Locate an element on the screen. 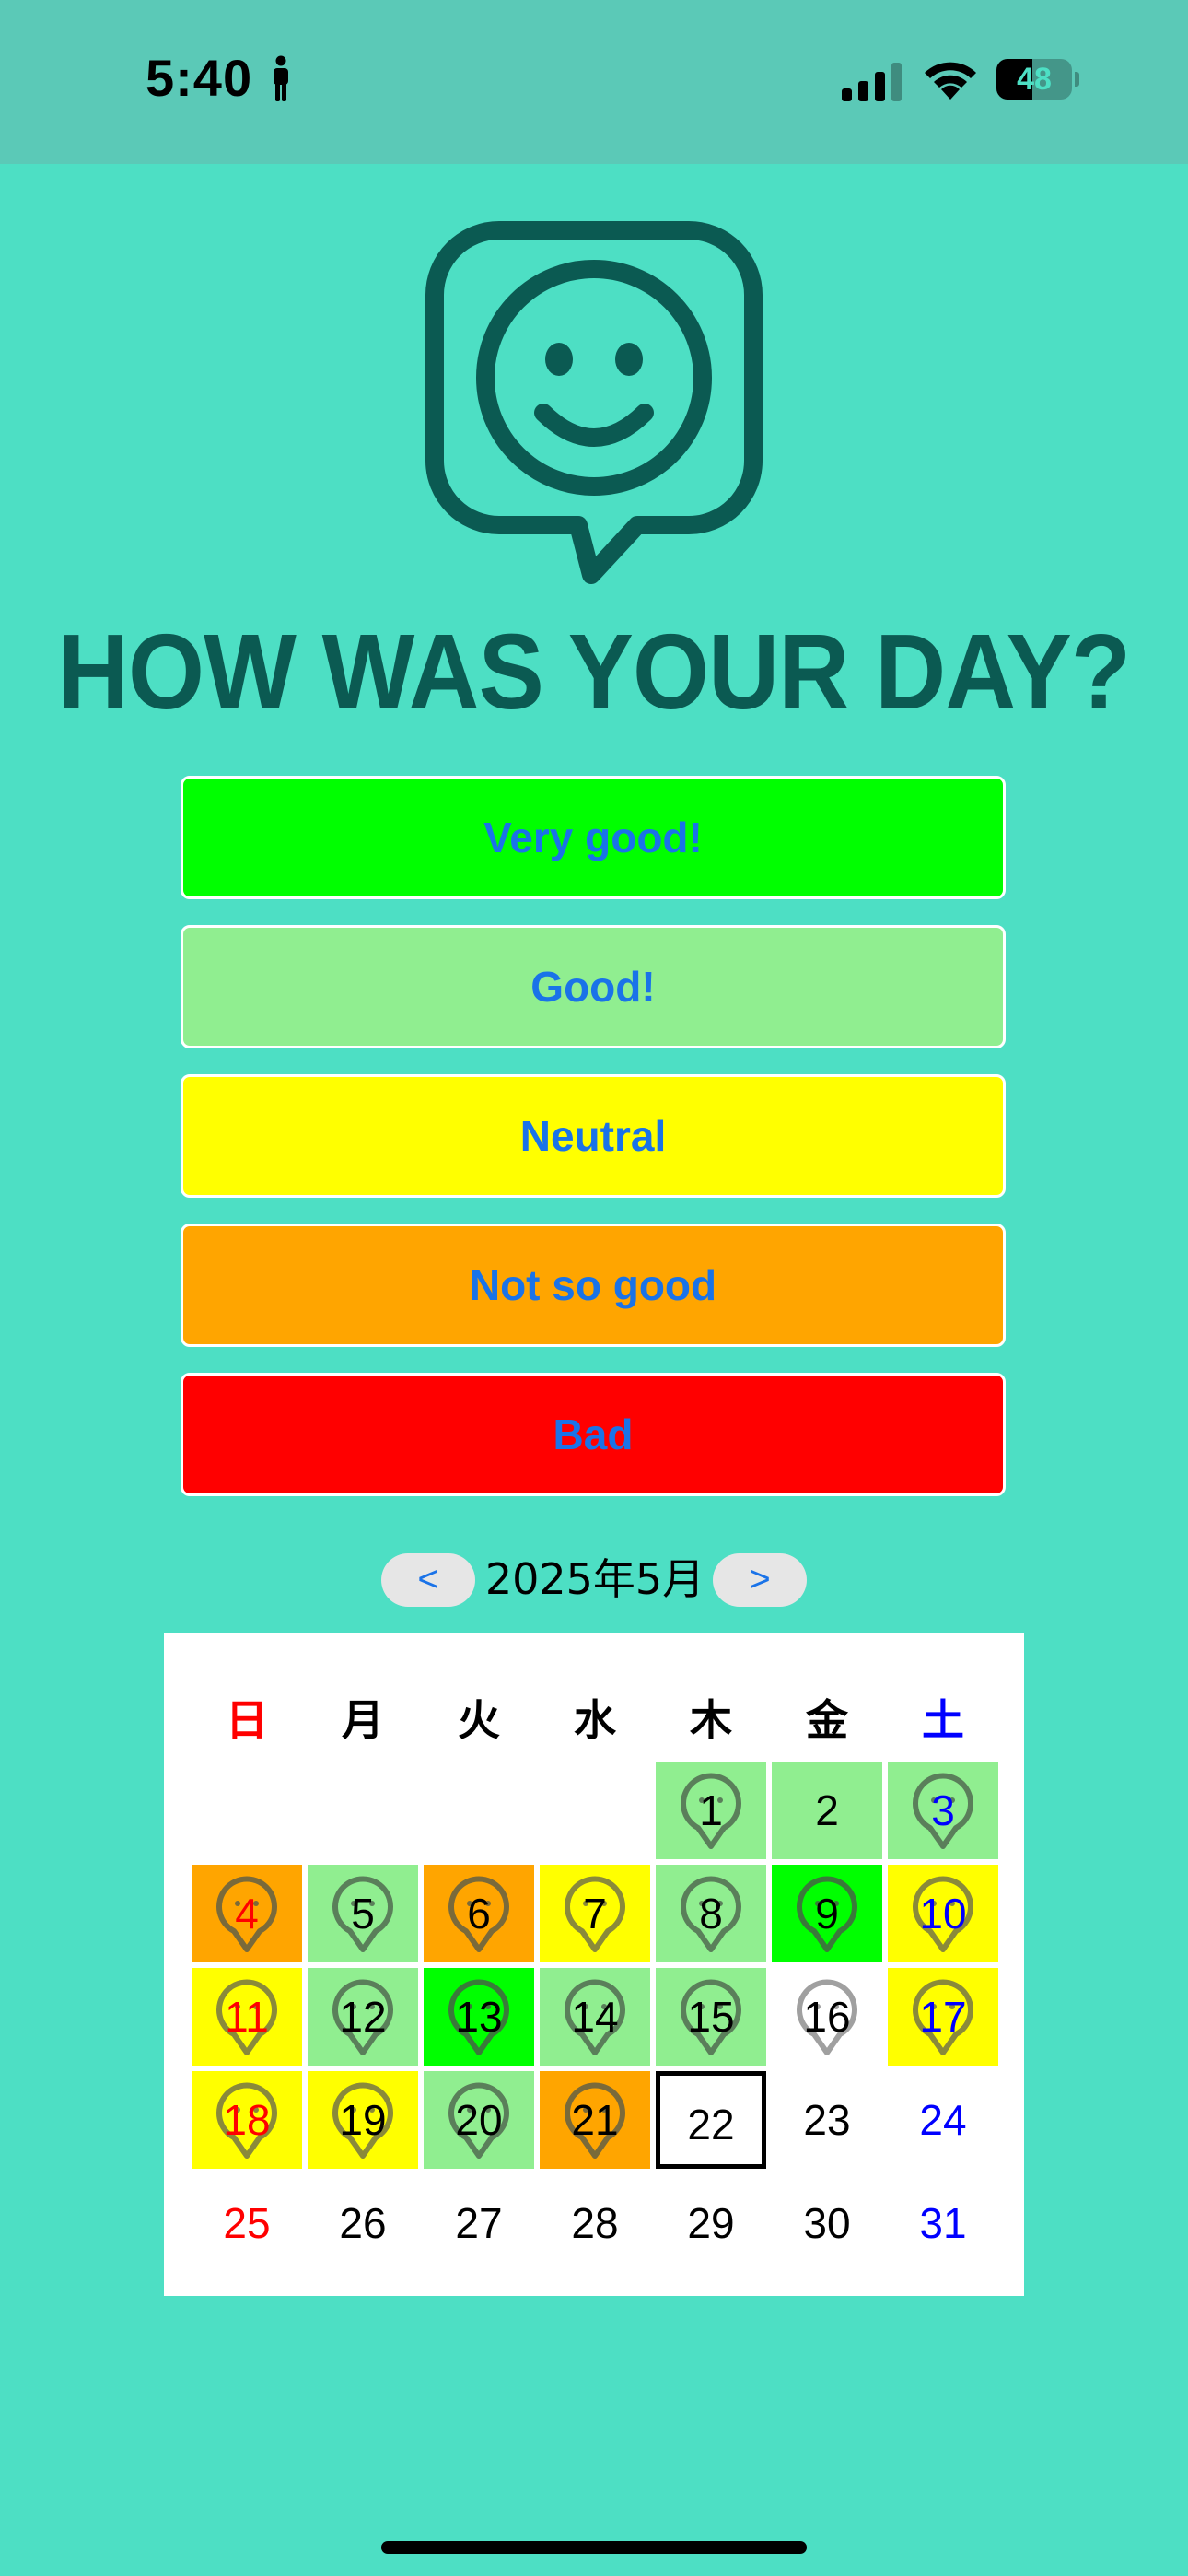 The width and height of the screenshot is (1188, 2576). calendar-day-number: 18 is located at coordinates (247, 2120).